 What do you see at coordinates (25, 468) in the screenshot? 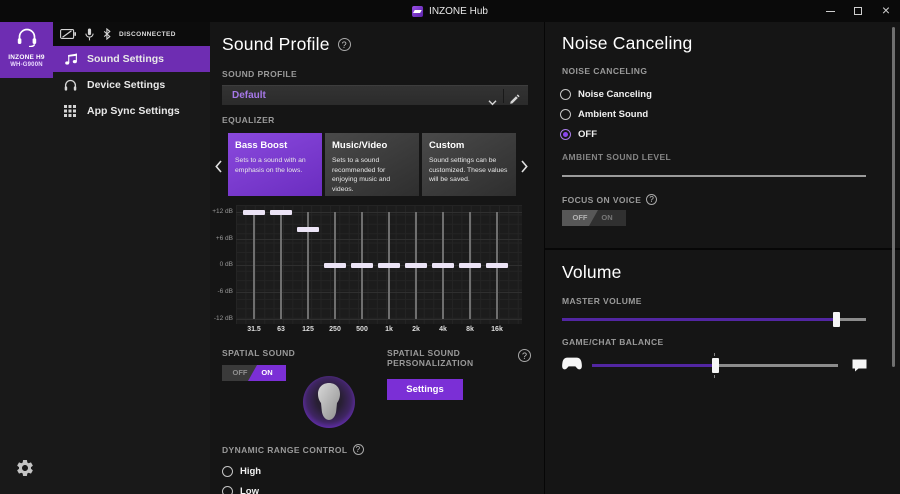
I see `settings-gear-button` at bounding box center [25, 468].